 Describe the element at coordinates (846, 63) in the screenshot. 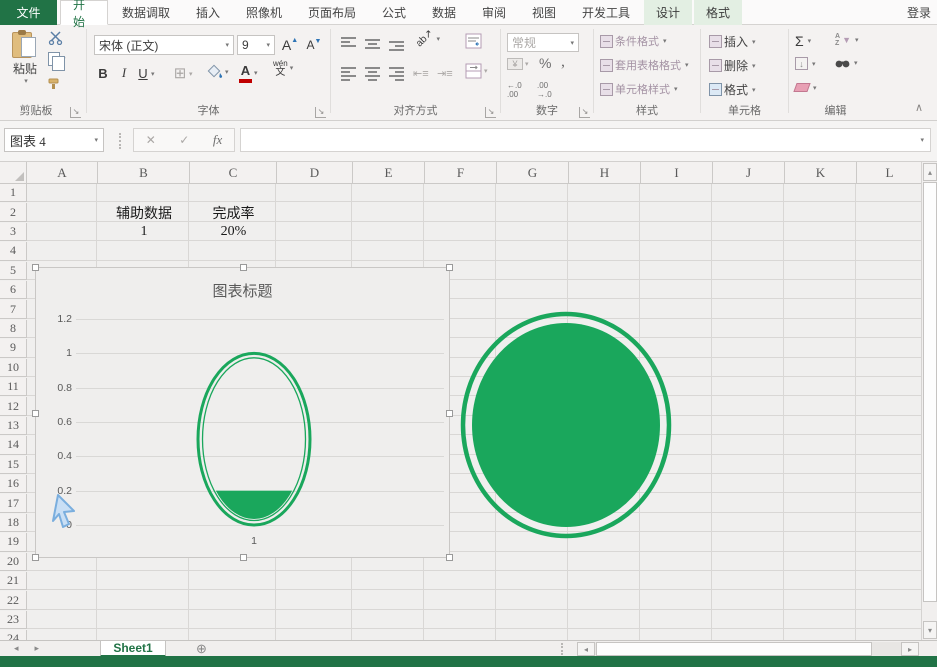

I see `find-select-button: ▾` at that location.